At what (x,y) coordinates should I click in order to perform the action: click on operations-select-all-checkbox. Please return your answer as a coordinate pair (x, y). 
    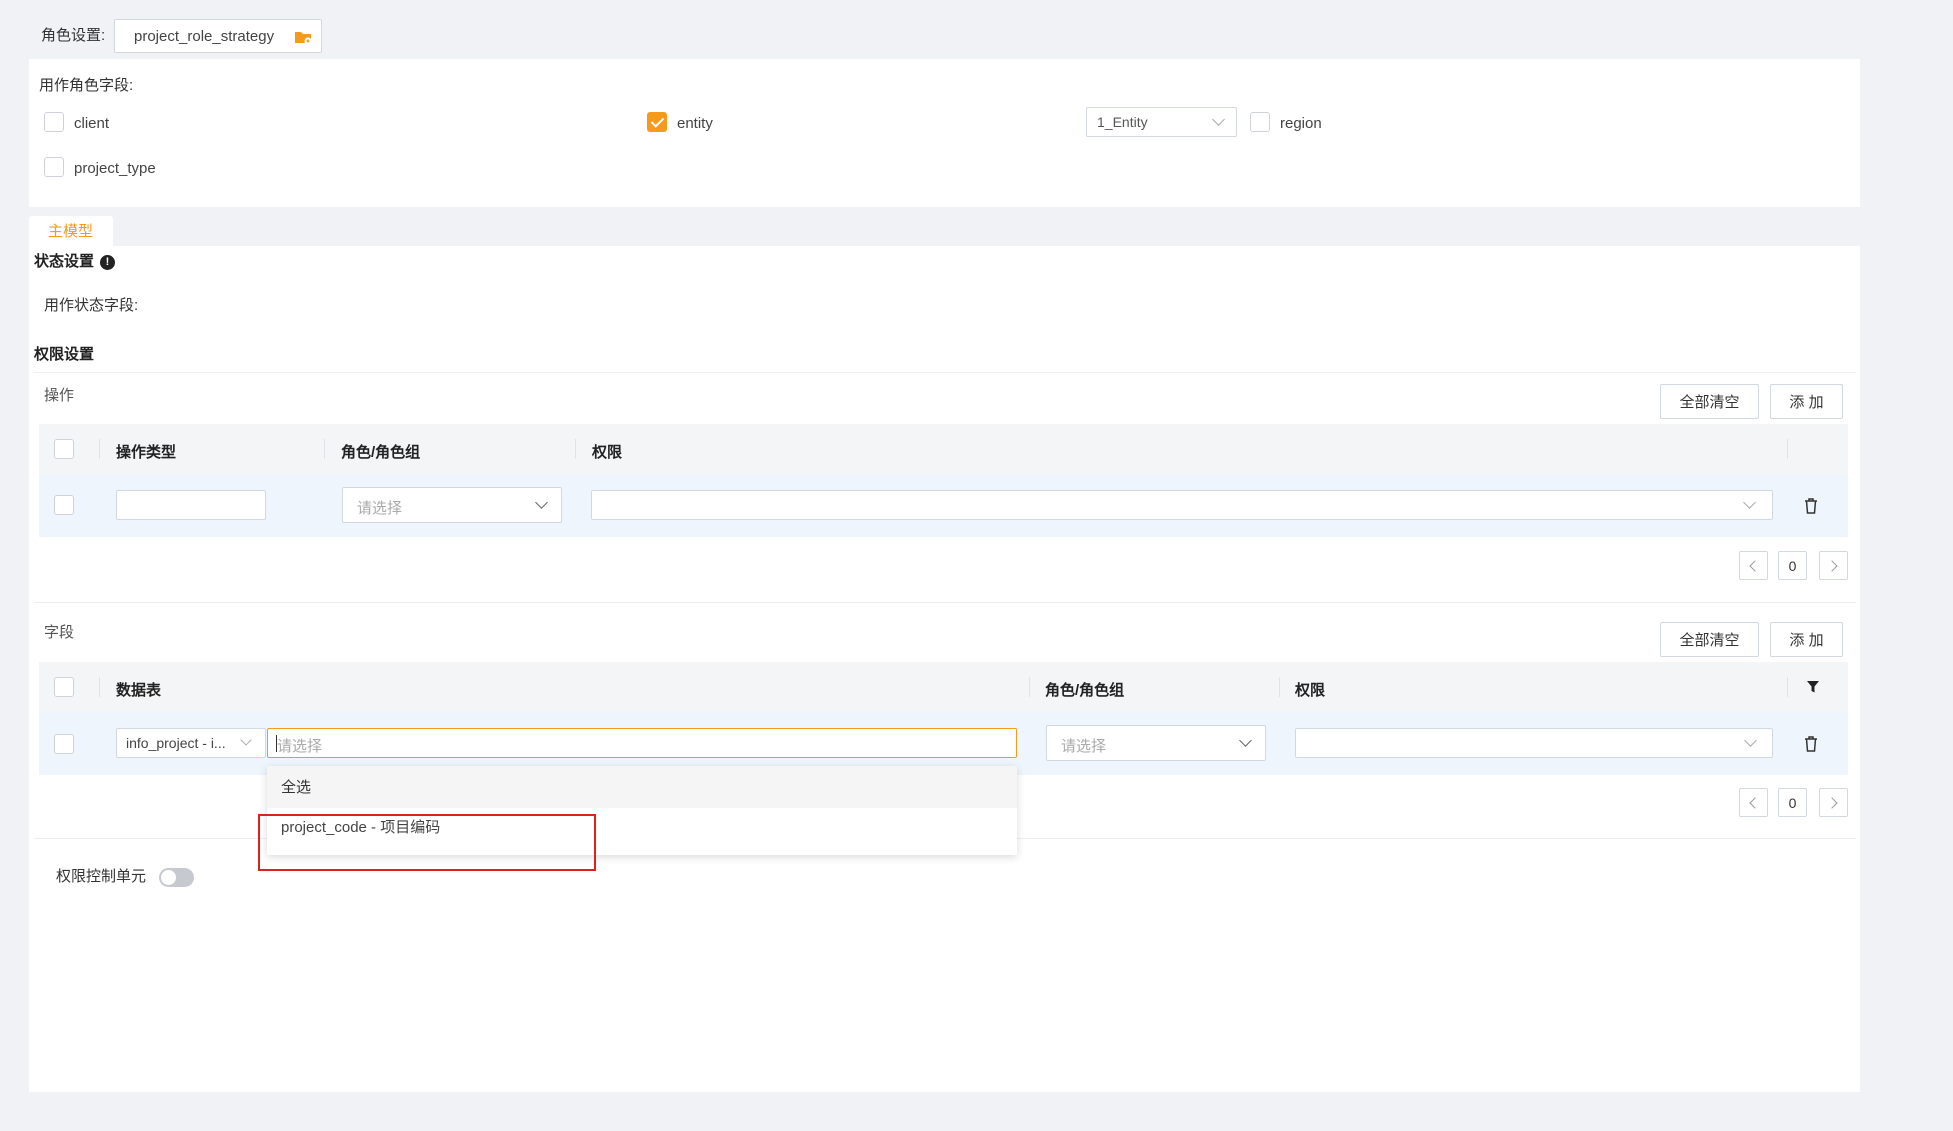
    Looking at the image, I should click on (64, 449).